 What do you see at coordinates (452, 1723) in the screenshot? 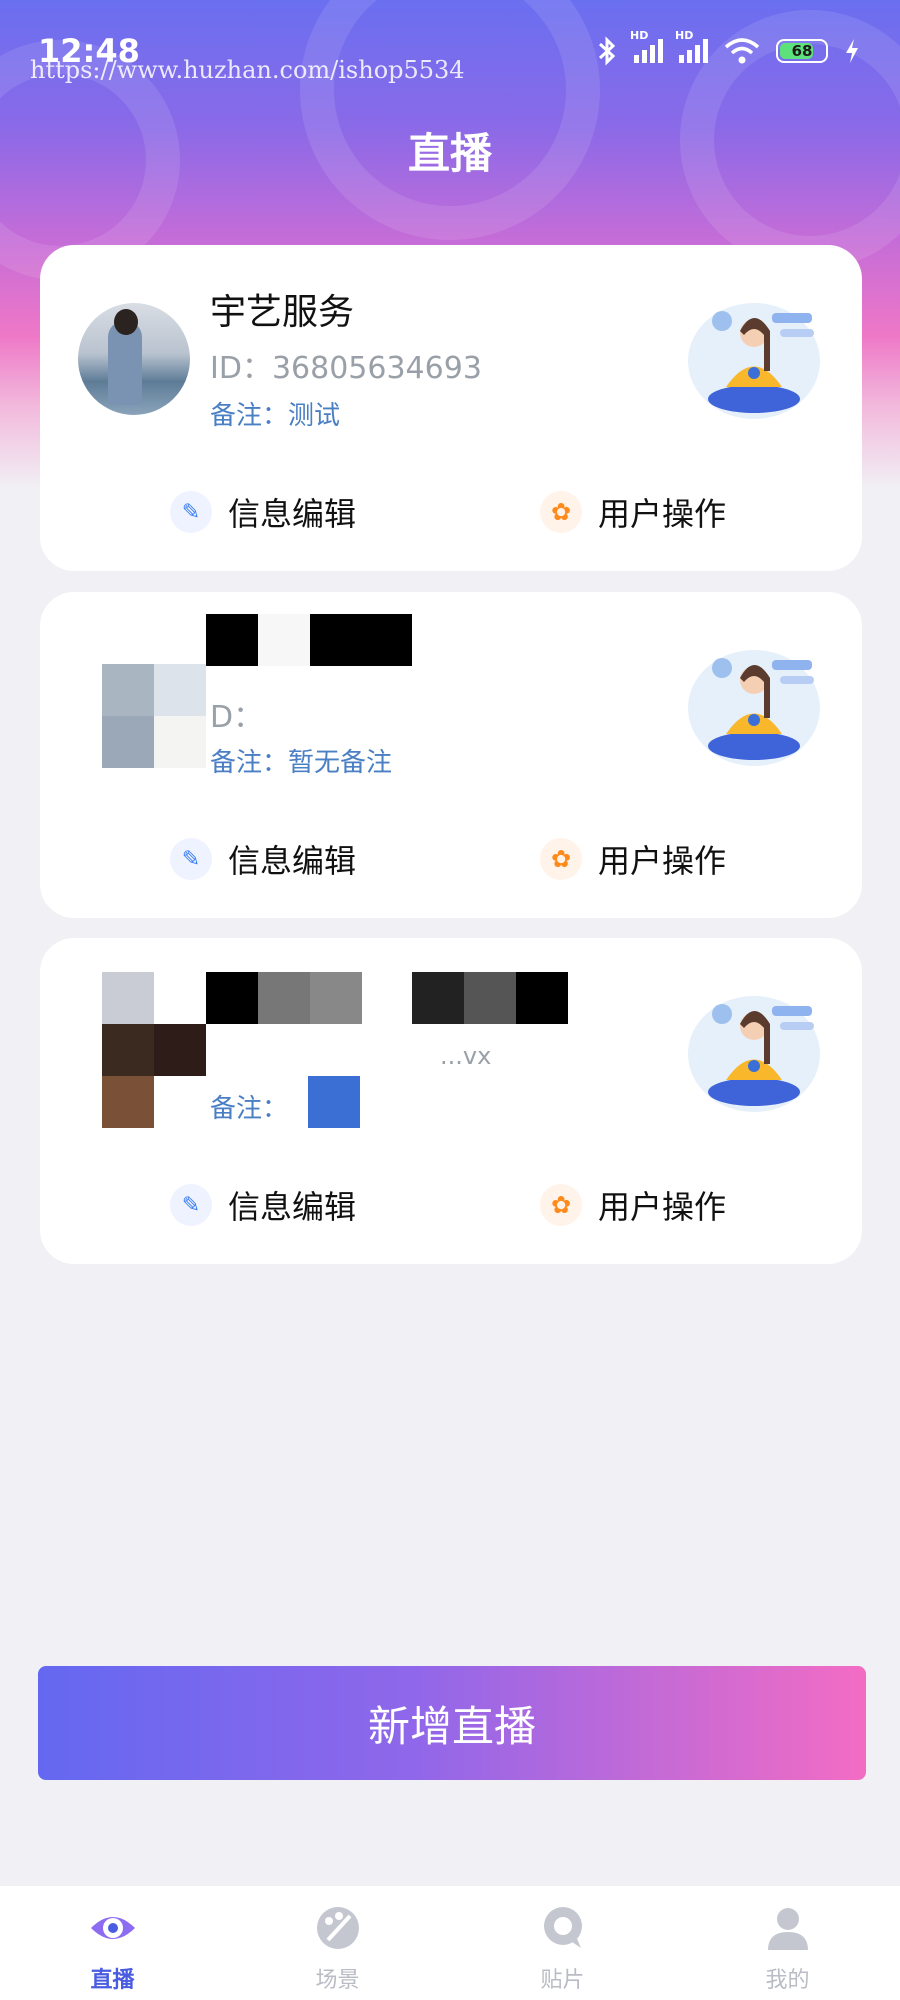
I see `add-live-button: 新增直播` at bounding box center [452, 1723].